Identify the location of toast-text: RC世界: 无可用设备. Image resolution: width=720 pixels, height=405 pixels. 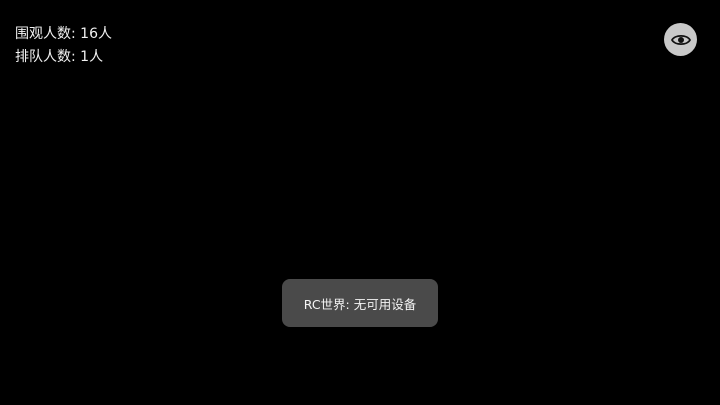
(360, 304).